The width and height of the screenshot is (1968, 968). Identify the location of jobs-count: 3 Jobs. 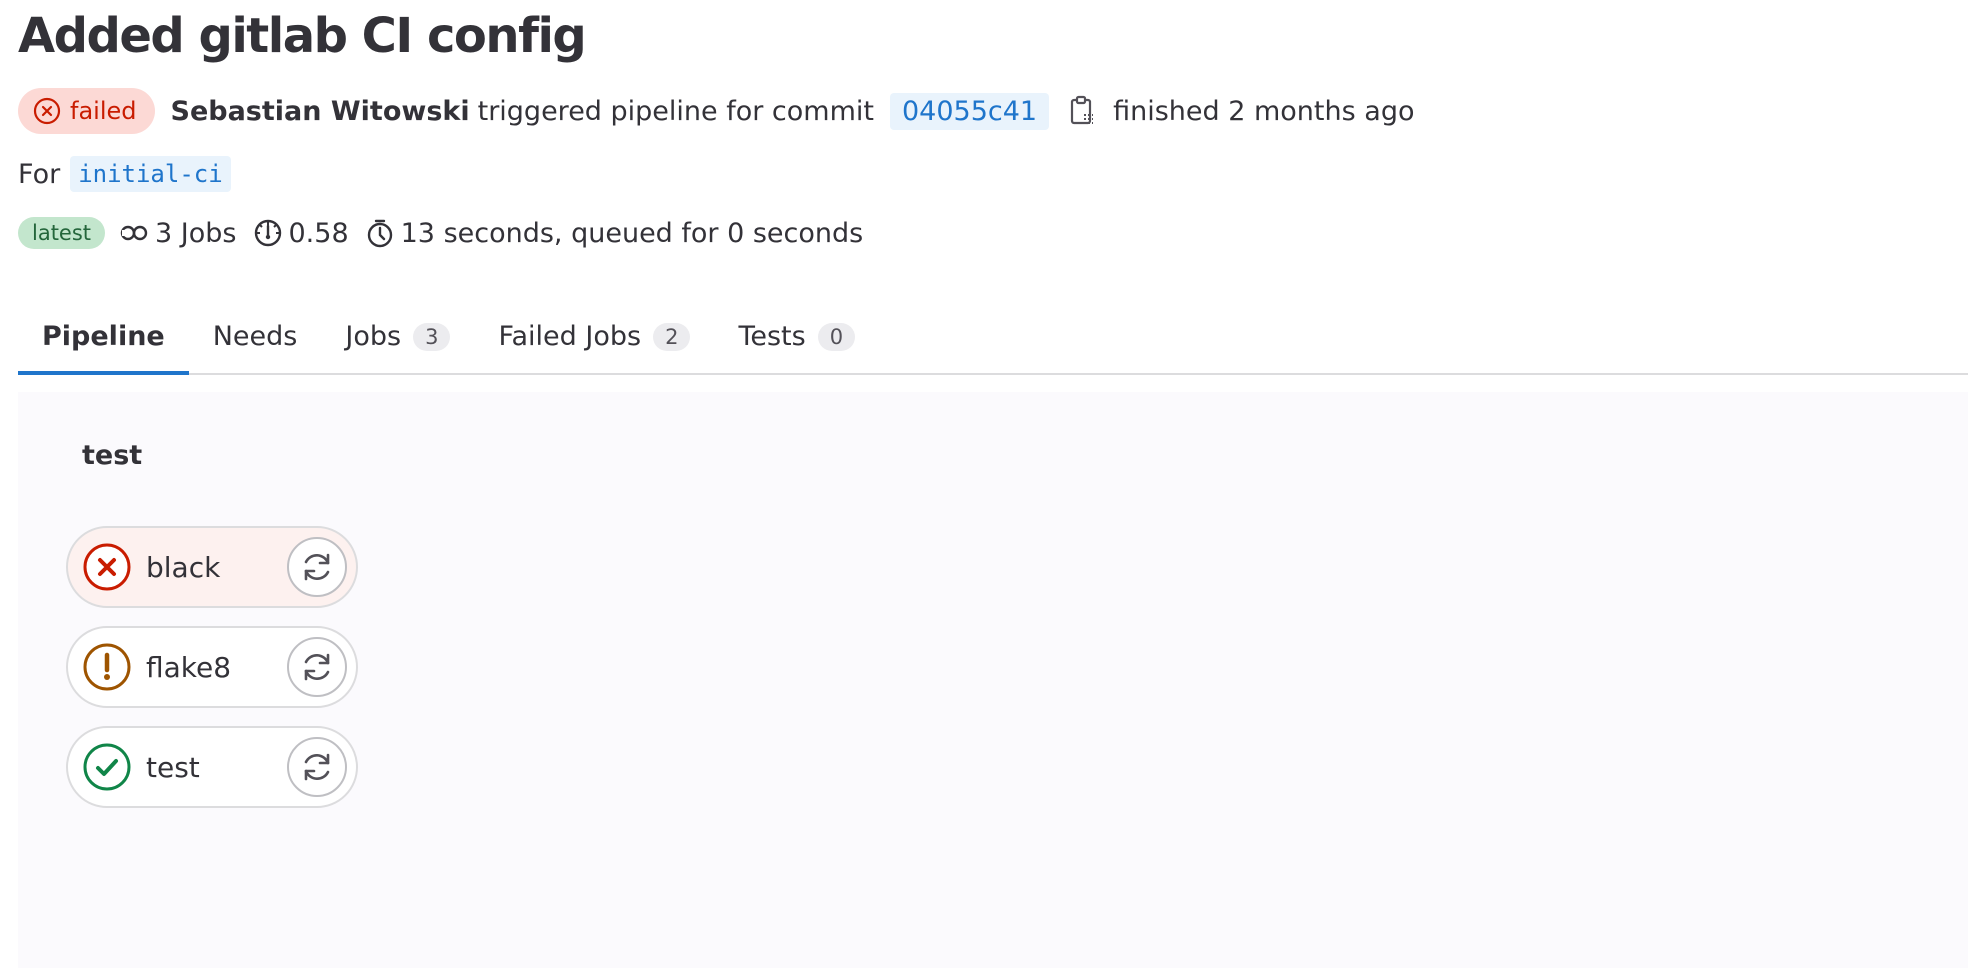
(196, 233).